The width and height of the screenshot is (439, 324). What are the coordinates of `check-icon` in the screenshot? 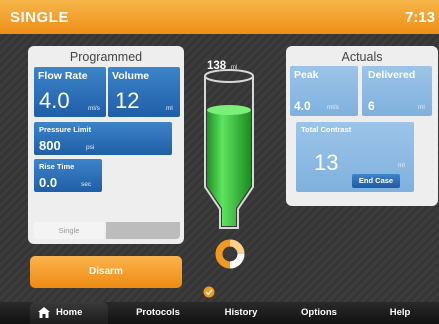 It's located at (209, 292).